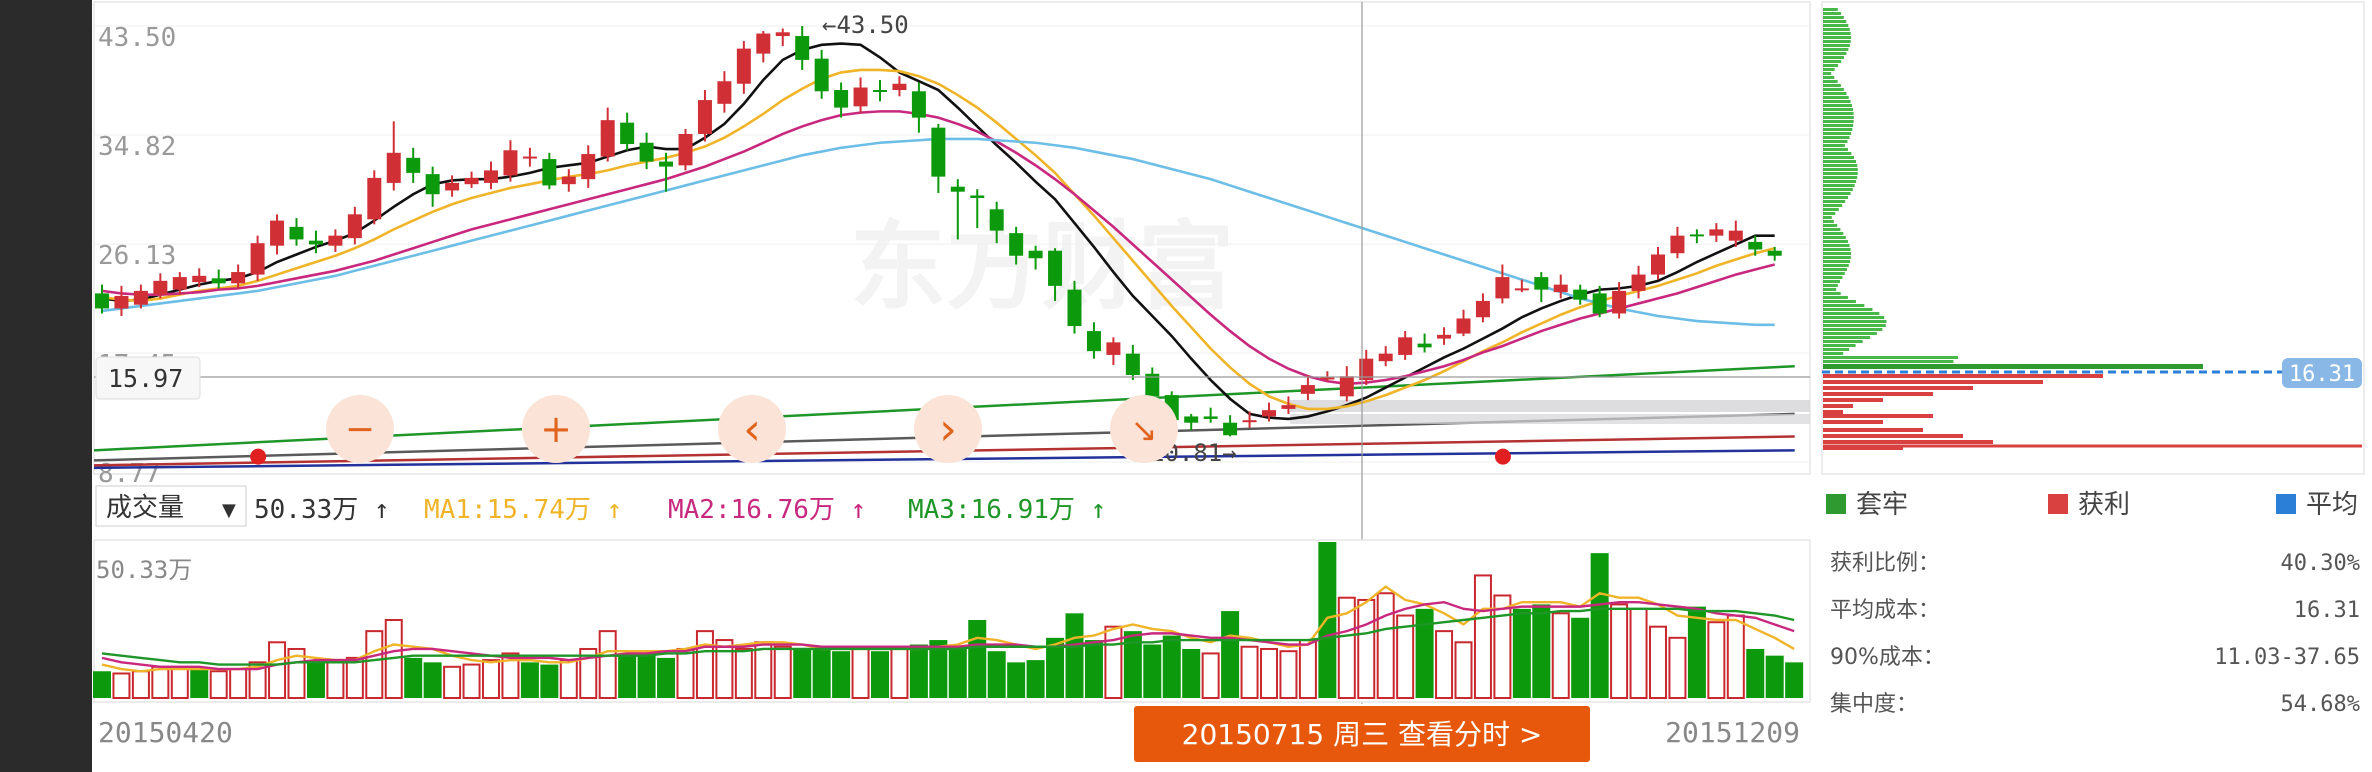 The image size is (2372, 772). What do you see at coordinates (1502, 456) in the screenshot?
I see `signal-marker` at bounding box center [1502, 456].